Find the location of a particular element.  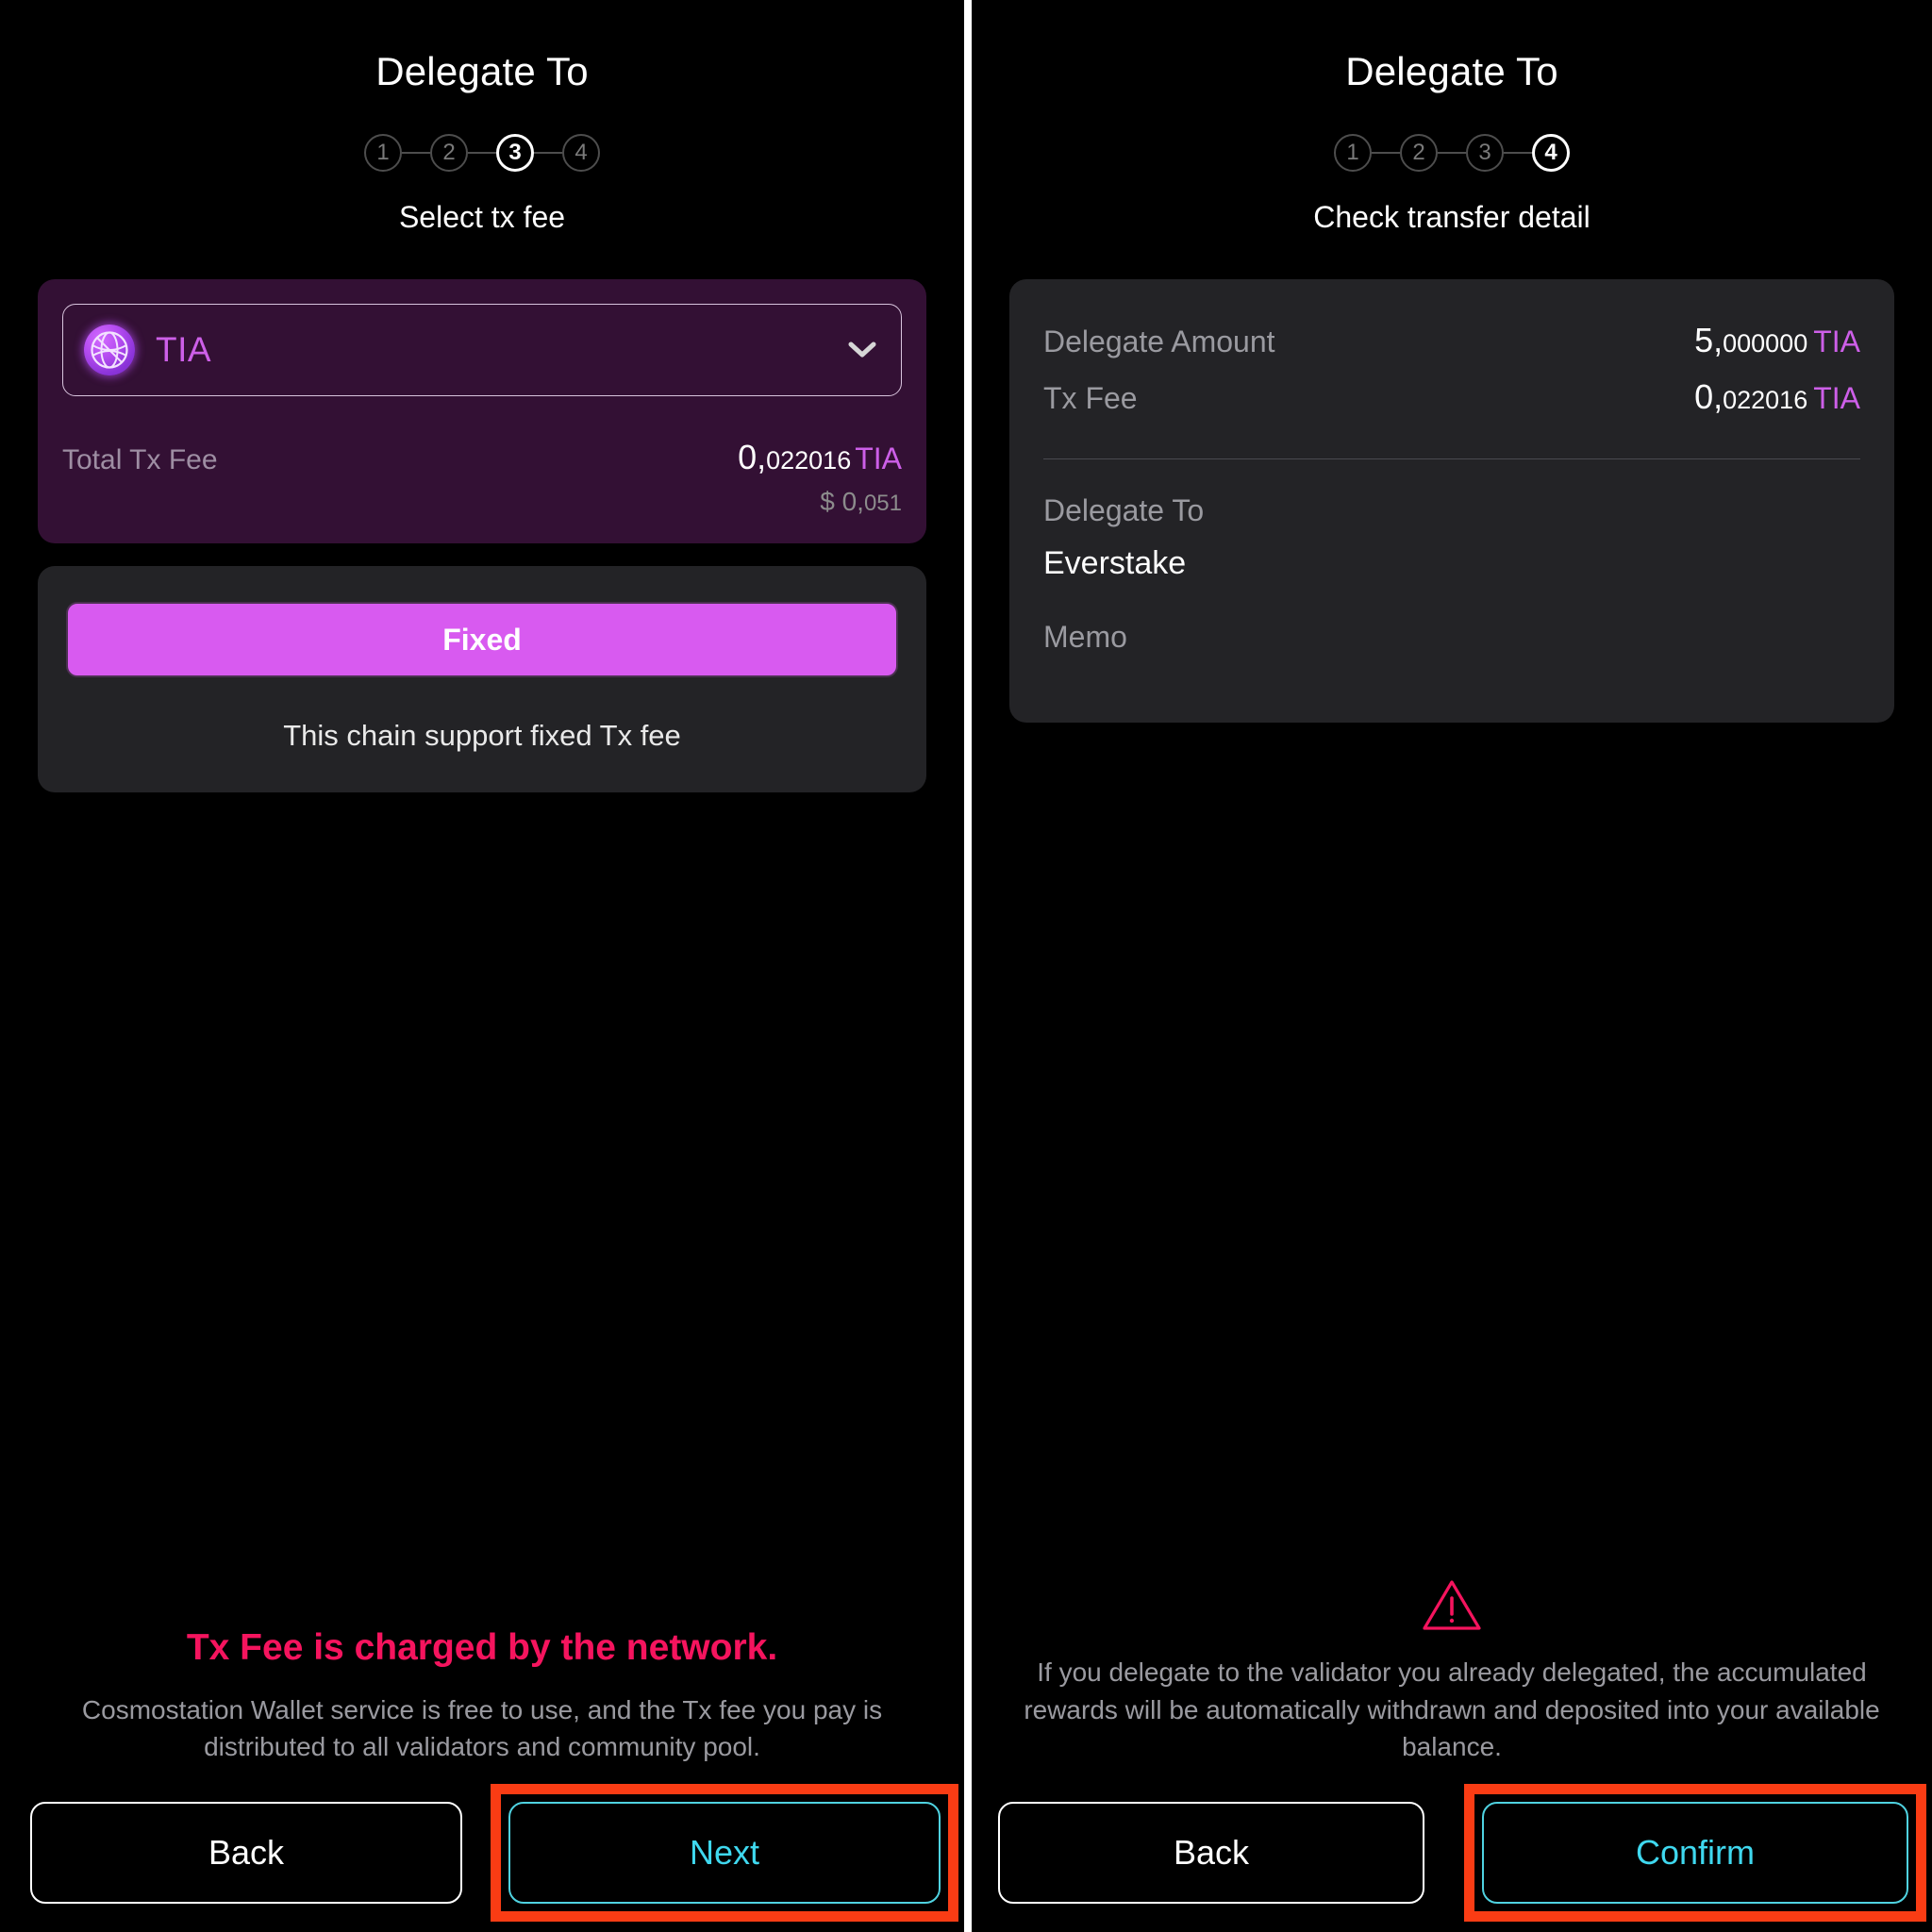

fee-token-symbol: TIA is located at coordinates (184, 350).